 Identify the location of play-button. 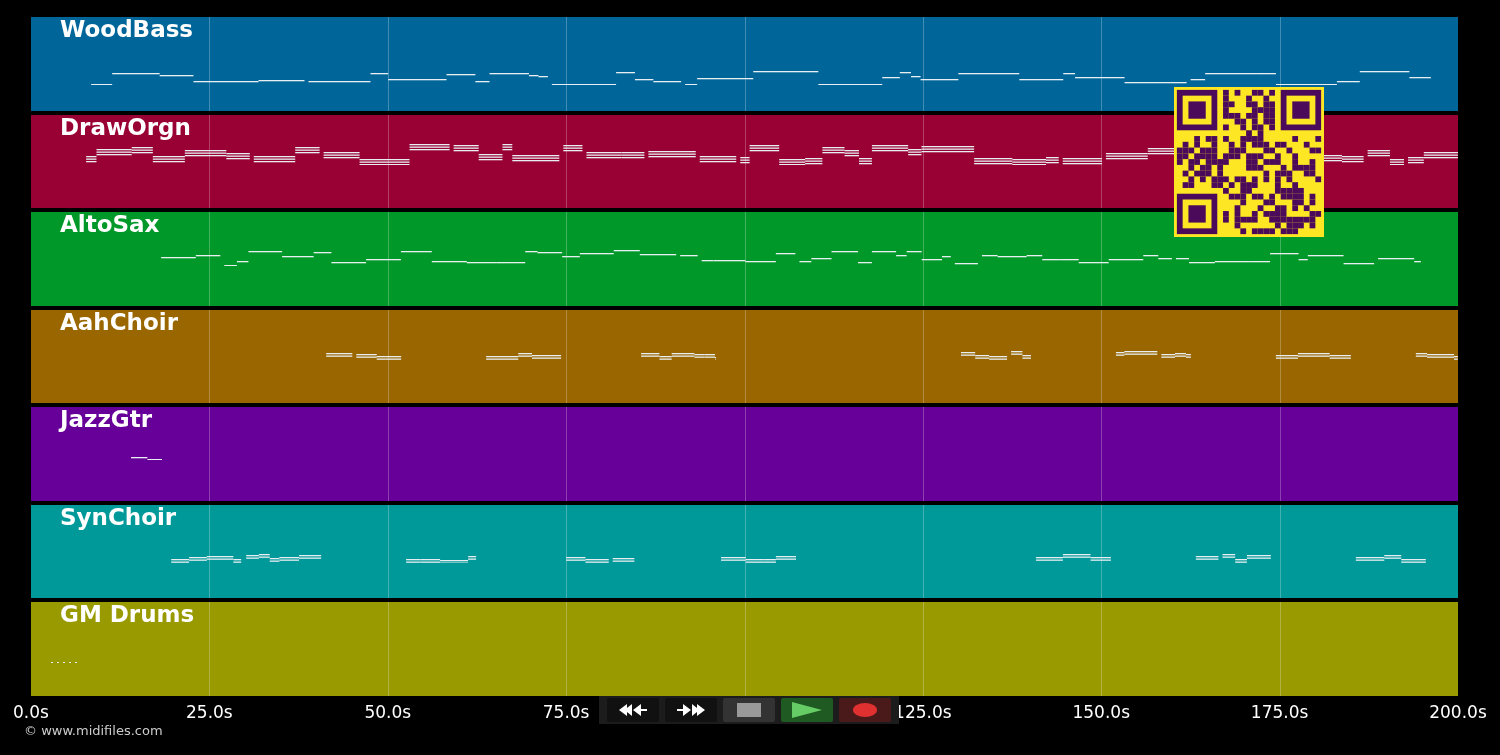
(807, 709).